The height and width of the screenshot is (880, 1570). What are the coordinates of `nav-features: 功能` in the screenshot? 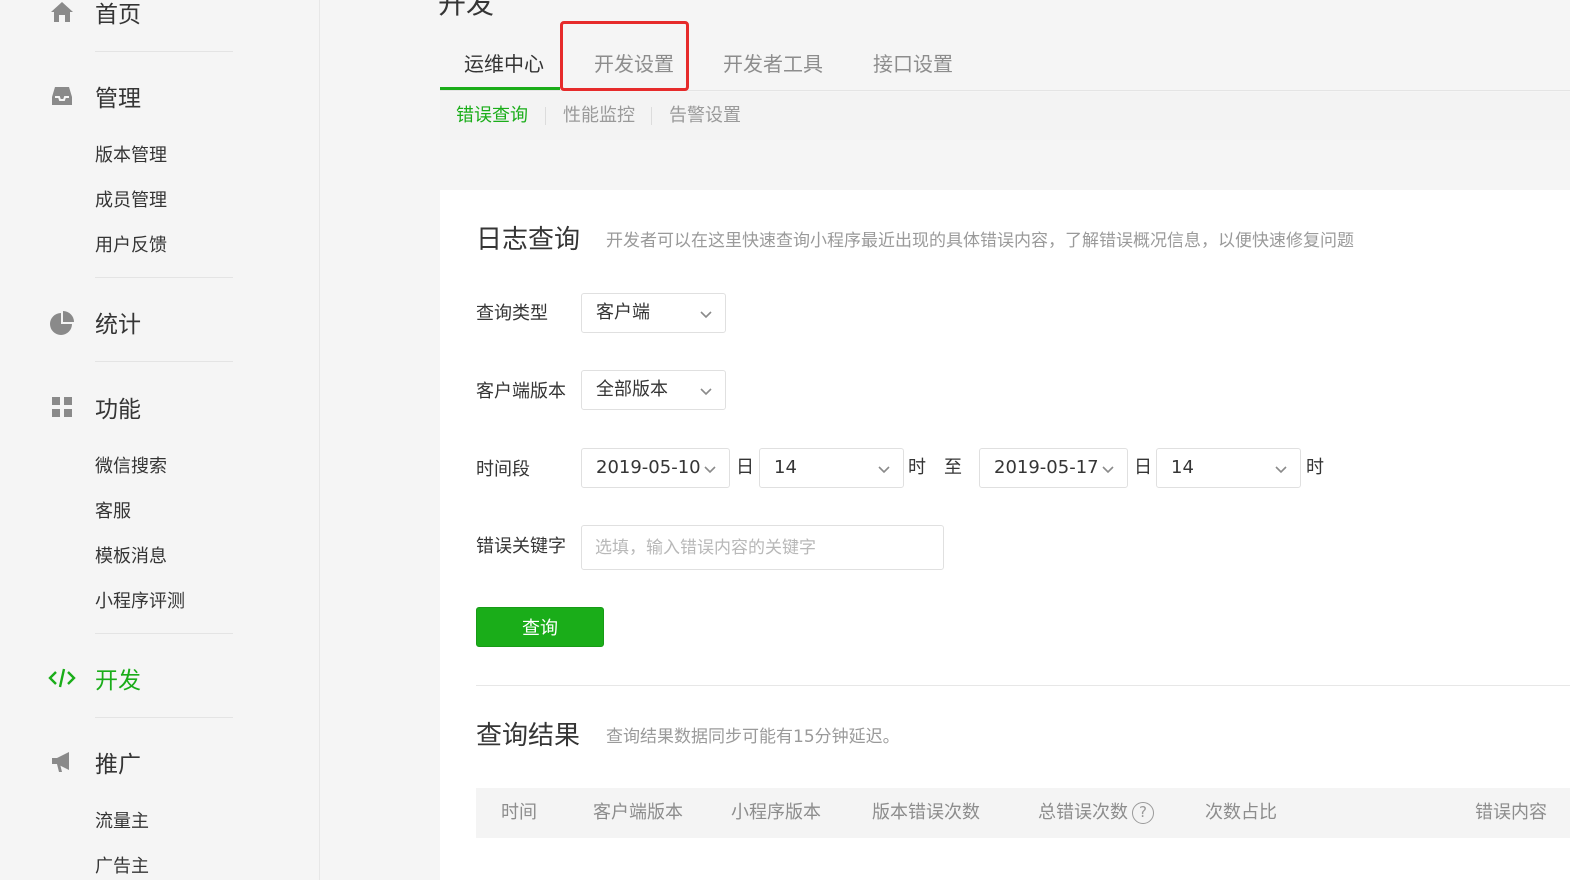 It's located at (160, 407).